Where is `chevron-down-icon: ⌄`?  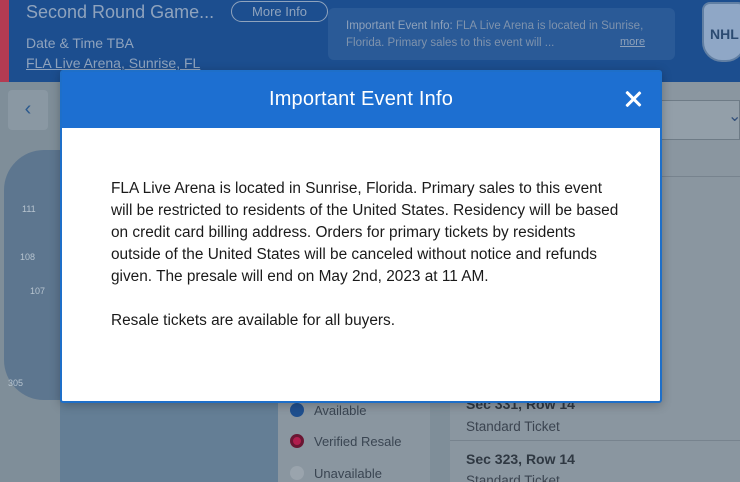 chevron-down-icon: ⌄ is located at coordinates (734, 116).